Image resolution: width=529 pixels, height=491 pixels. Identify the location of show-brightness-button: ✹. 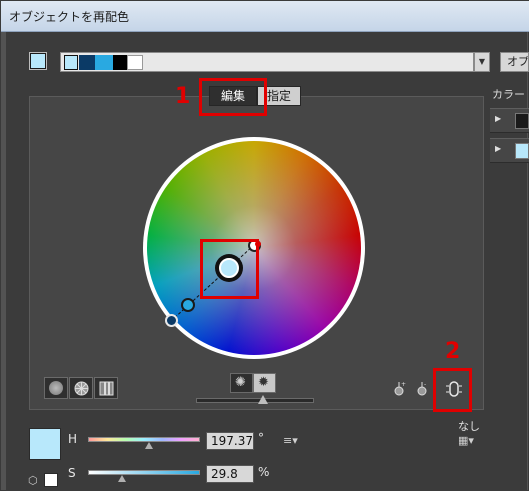
(264, 383).